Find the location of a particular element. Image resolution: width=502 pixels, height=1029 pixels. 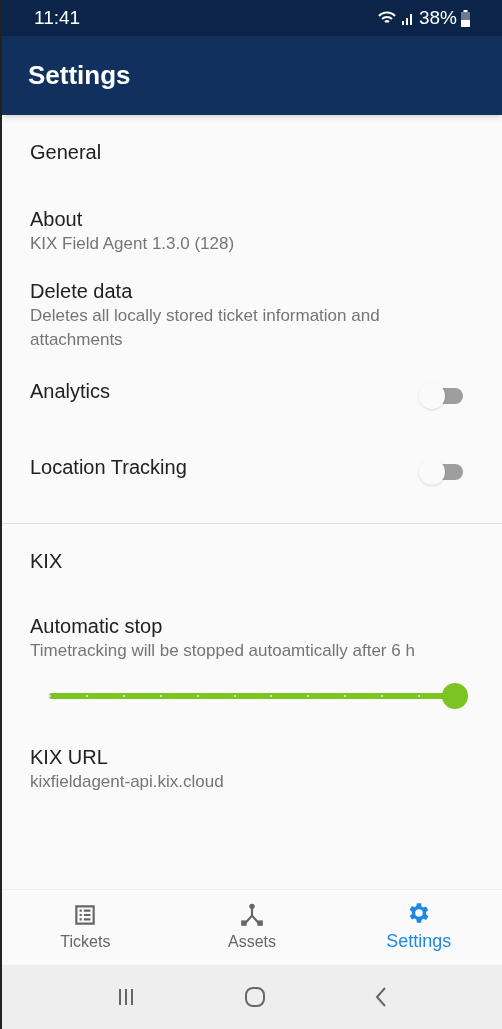

nav-tab: Assets is located at coordinates (252, 927).